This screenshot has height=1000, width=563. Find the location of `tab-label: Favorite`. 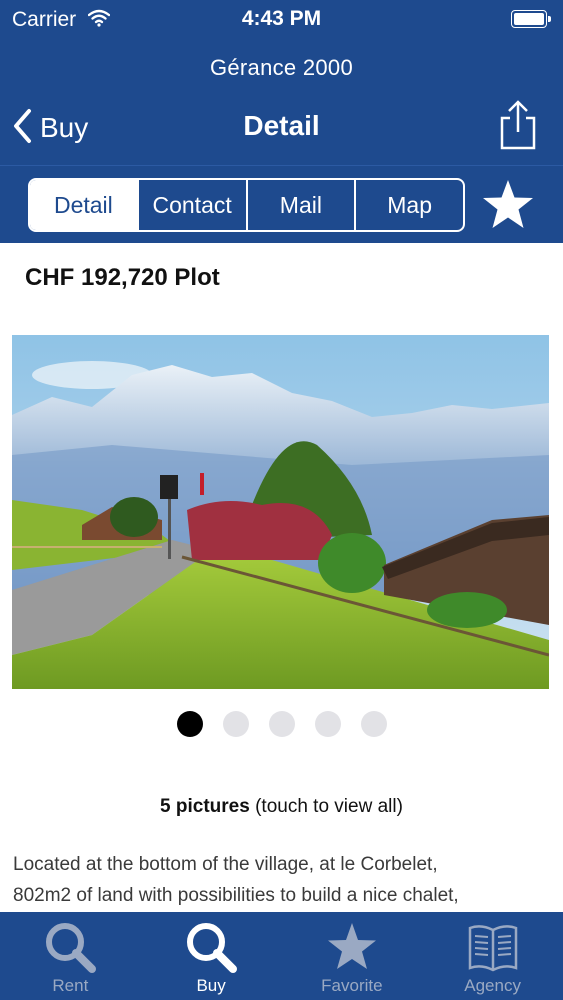

tab-label: Favorite is located at coordinates (352, 985).